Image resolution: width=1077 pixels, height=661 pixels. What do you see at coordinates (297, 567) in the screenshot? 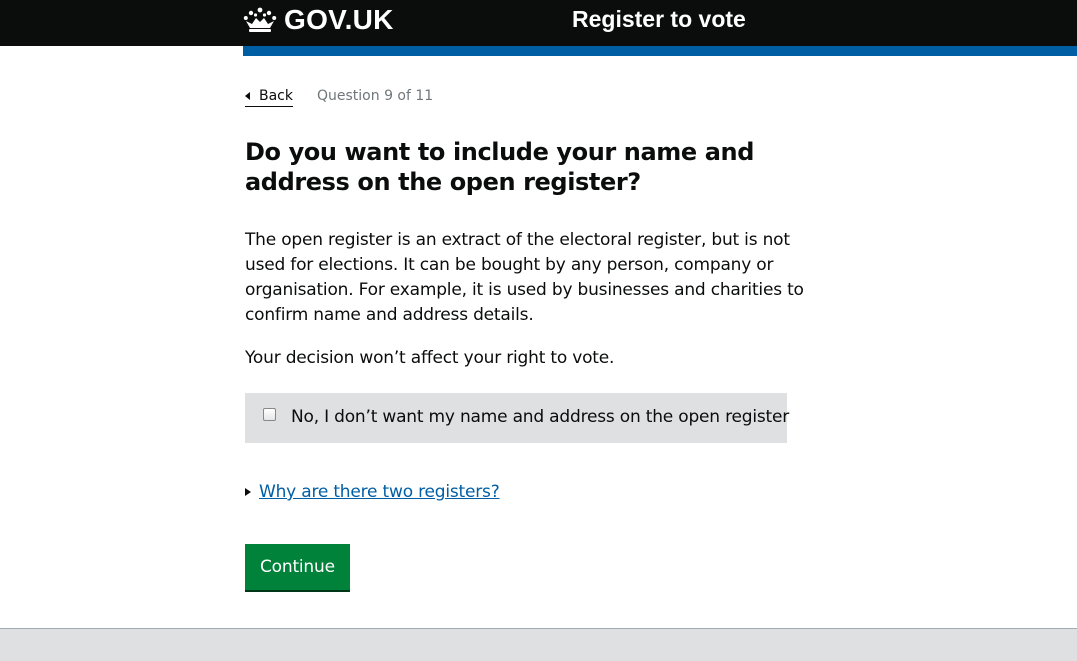
I see `continue-button: Continue` at bounding box center [297, 567].